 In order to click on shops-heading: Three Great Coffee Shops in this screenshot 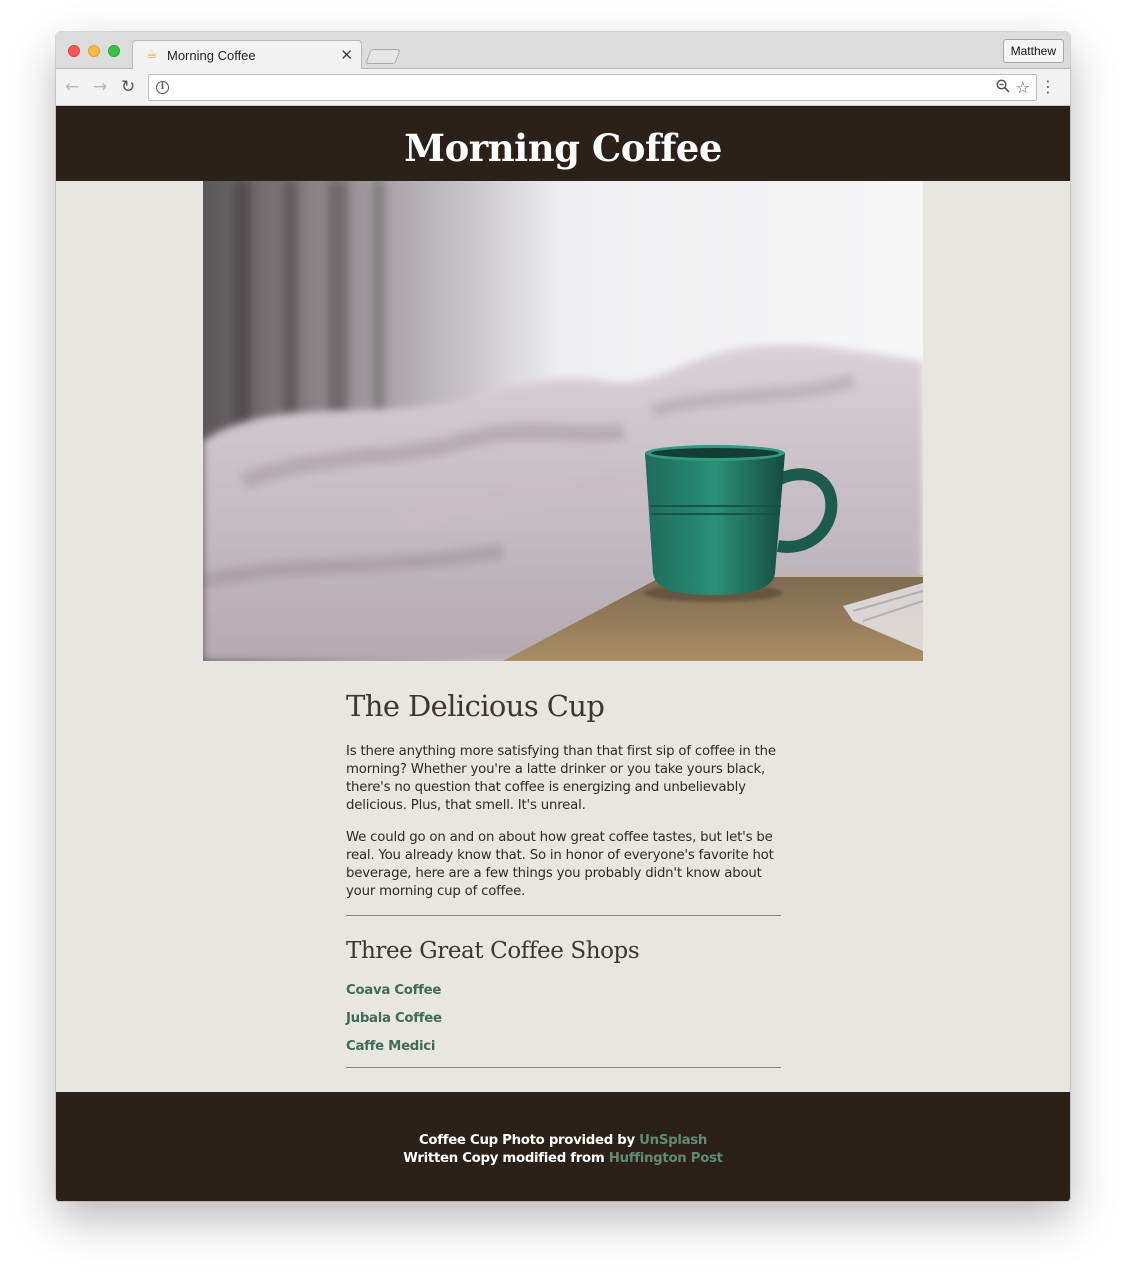, I will do `click(493, 951)`.